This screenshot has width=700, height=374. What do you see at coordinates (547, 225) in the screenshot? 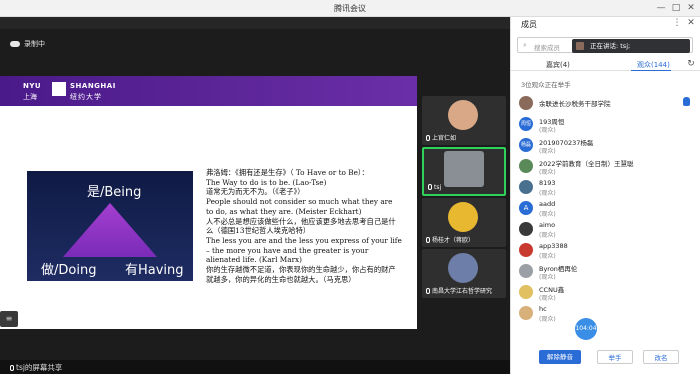
I see `member-name: aimo` at bounding box center [547, 225].